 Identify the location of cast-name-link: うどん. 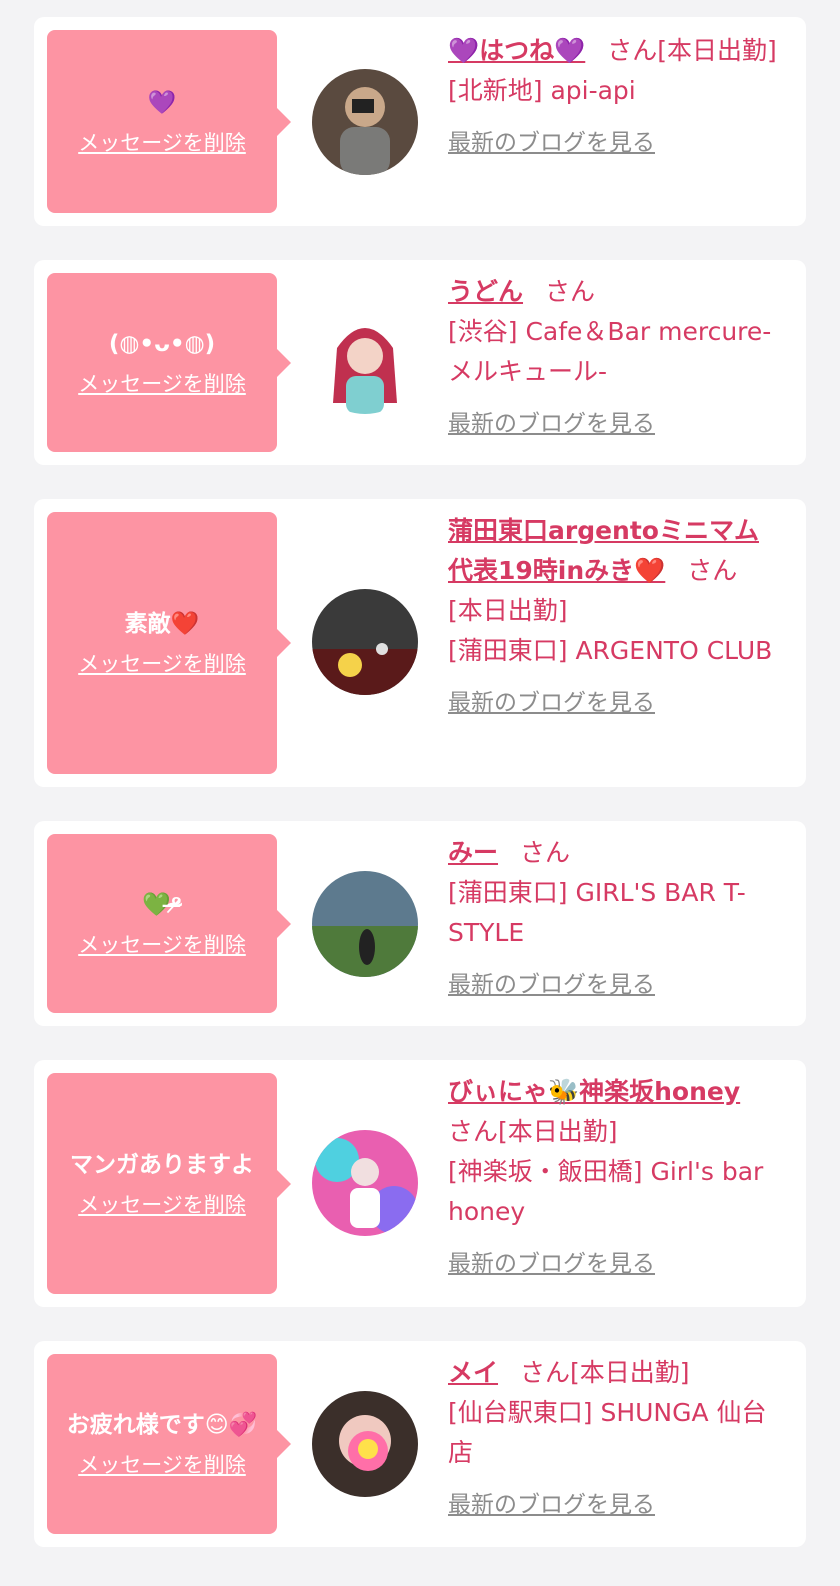
(485, 291).